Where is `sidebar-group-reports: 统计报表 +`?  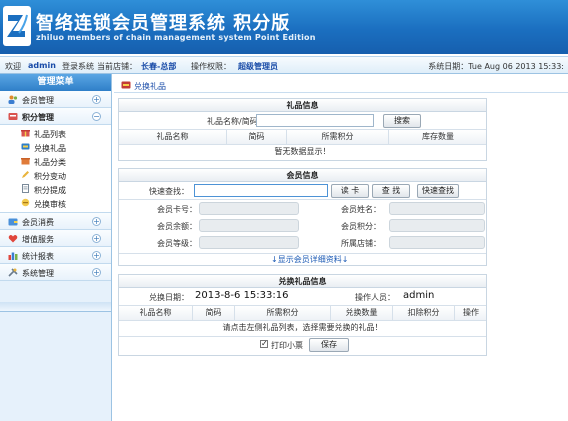 sidebar-group-reports: 统计报表 + is located at coordinates (55, 255).